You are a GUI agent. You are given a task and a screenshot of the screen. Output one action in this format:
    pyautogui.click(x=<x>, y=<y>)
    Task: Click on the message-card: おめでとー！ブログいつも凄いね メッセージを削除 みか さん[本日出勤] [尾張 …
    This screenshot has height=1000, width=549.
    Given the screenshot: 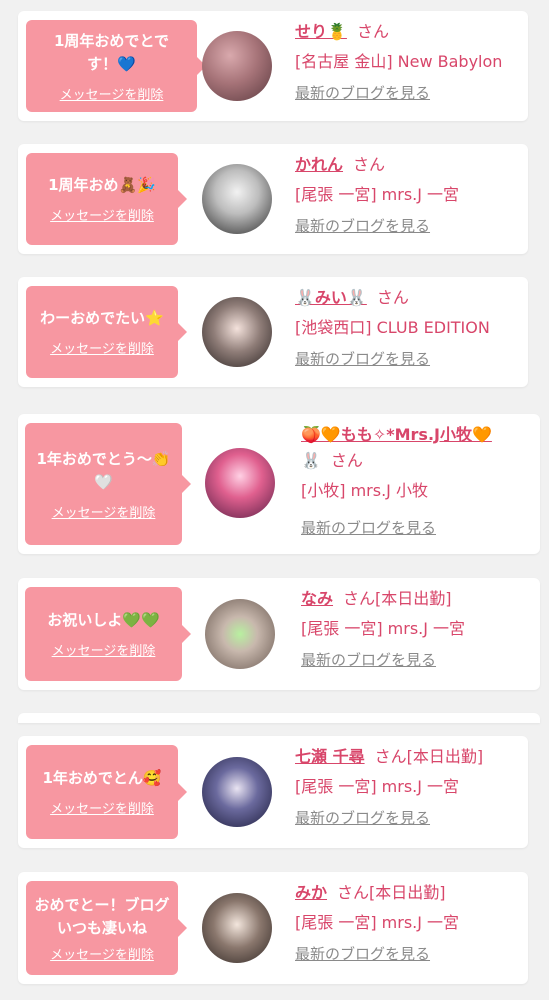 What is the action you would take?
    pyautogui.click(x=273, y=928)
    